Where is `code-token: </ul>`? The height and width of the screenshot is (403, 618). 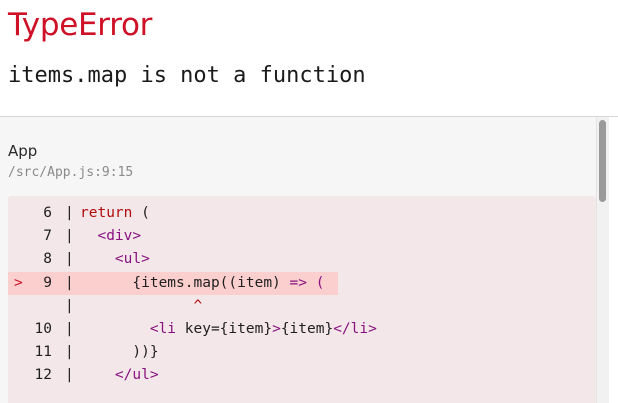 code-token: </ul> is located at coordinates (136, 375).